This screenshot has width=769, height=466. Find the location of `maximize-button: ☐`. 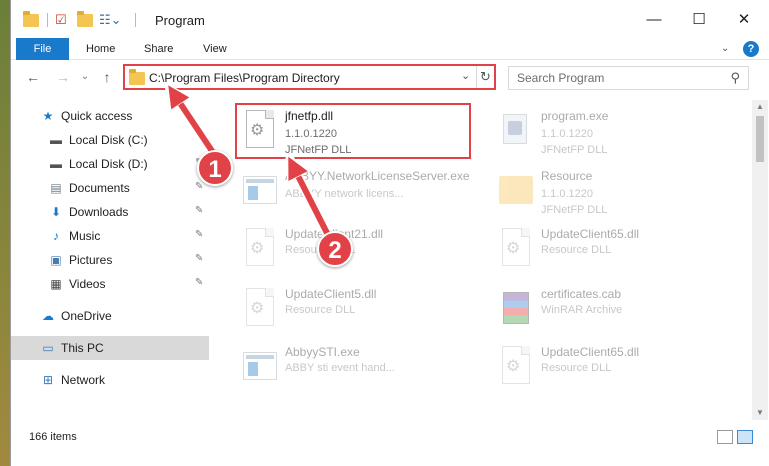

maximize-button: ☐ is located at coordinates (699, 20).